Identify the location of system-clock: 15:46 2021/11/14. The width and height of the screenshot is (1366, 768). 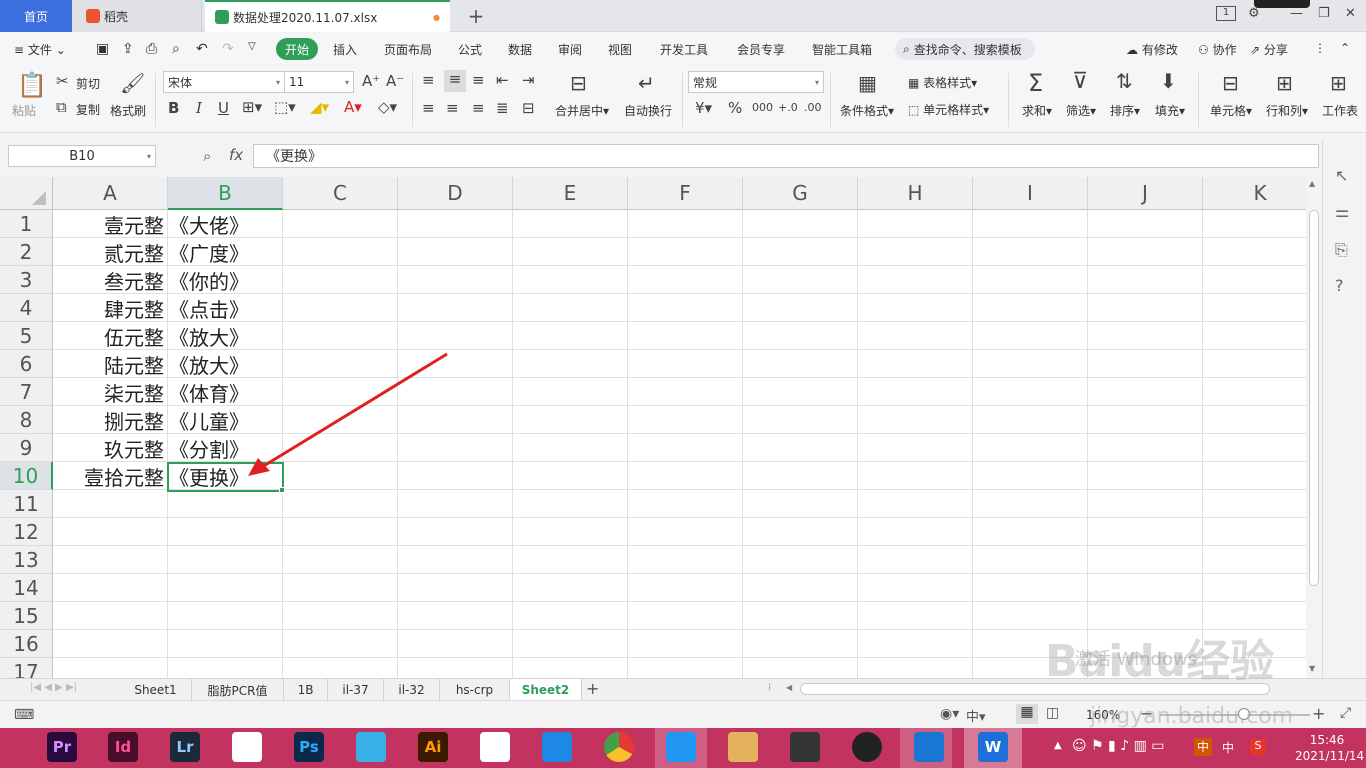
(1329, 748).